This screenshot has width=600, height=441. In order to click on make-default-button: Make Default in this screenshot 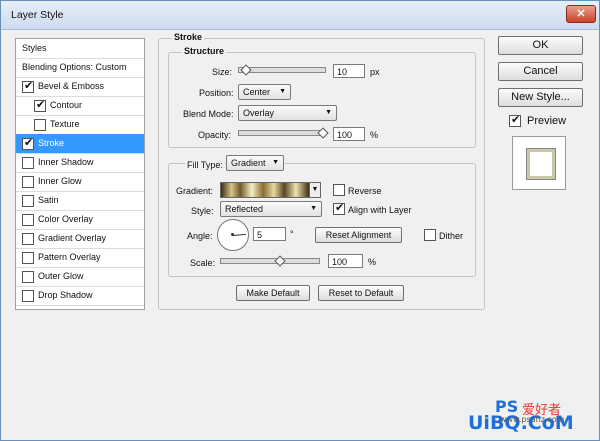, I will do `click(273, 293)`.